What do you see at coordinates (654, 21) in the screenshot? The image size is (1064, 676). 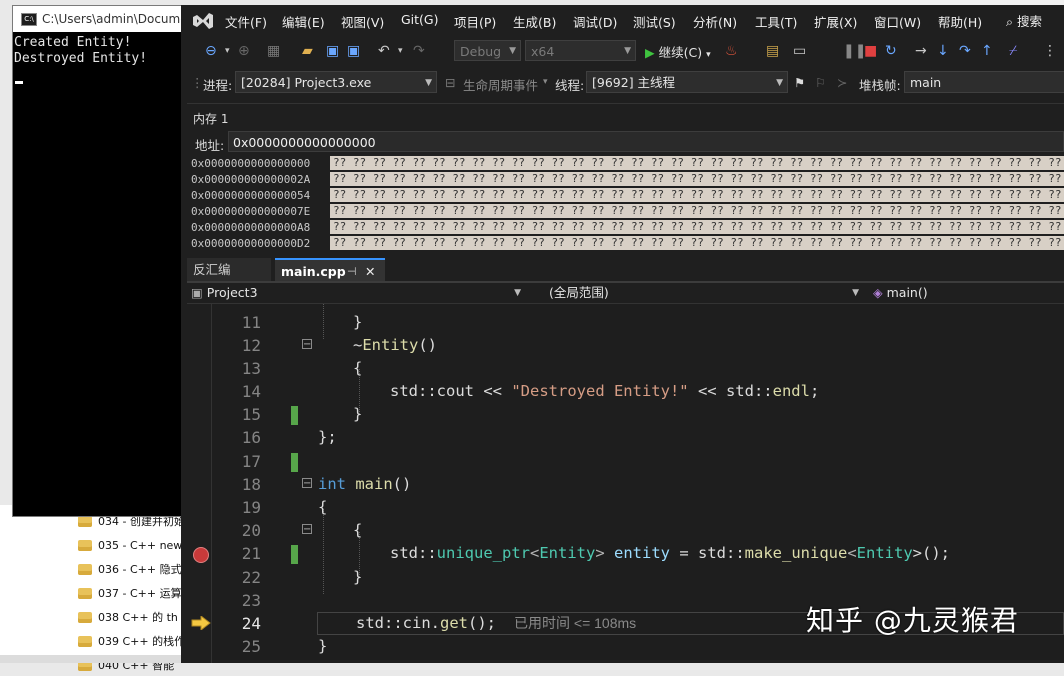 I see `menu-test: 测试(S)` at bounding box center [654, 21].